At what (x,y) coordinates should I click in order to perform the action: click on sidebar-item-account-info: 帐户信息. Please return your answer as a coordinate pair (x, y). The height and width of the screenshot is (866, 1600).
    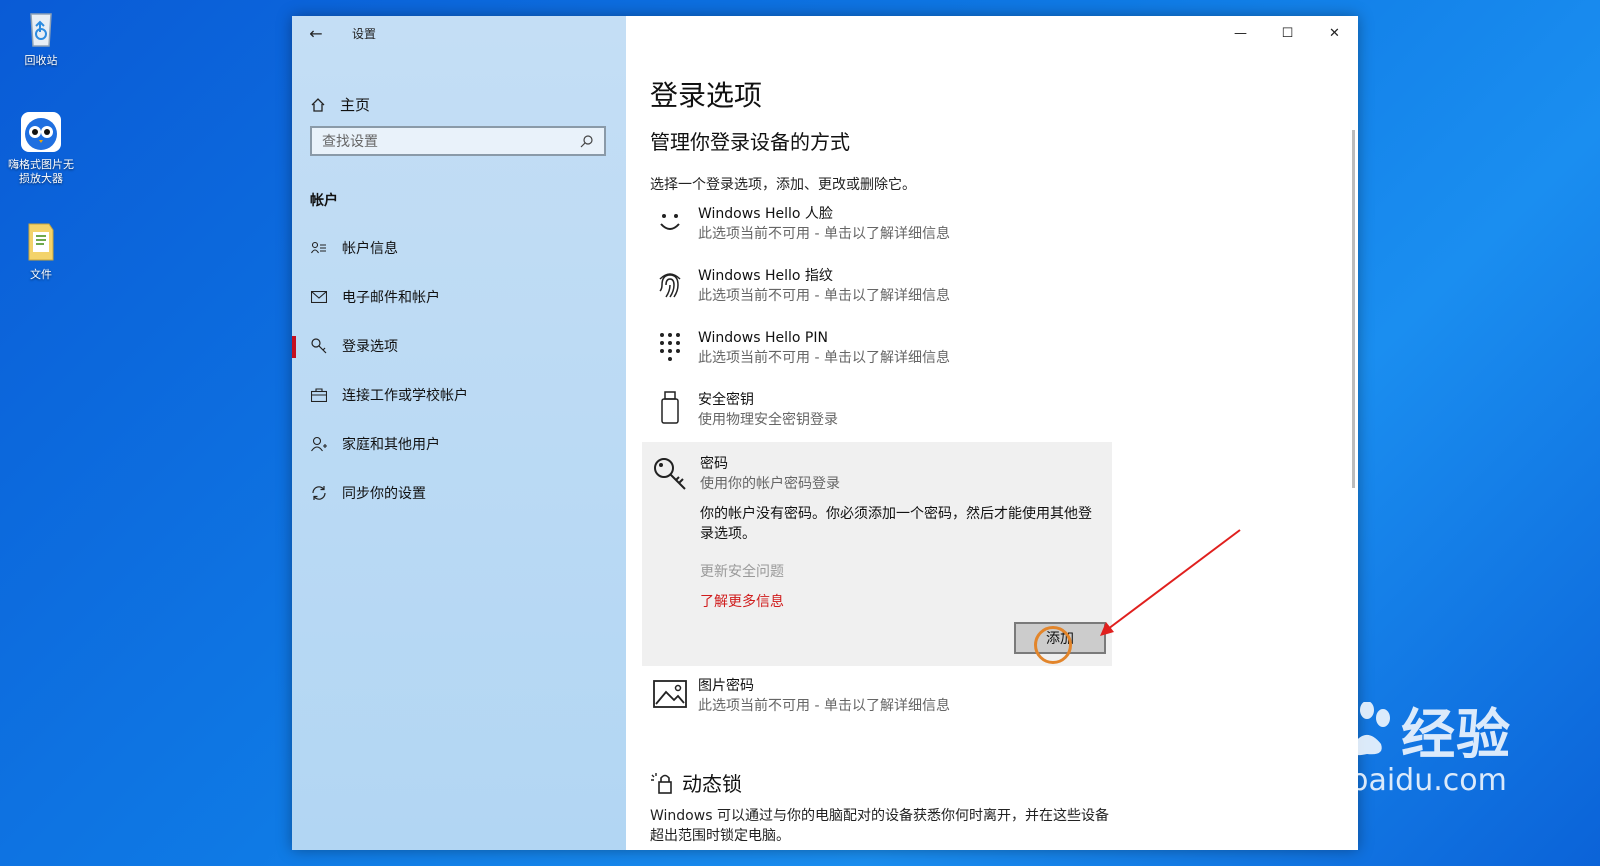
    Looking at the image, I should click on (459, 248).